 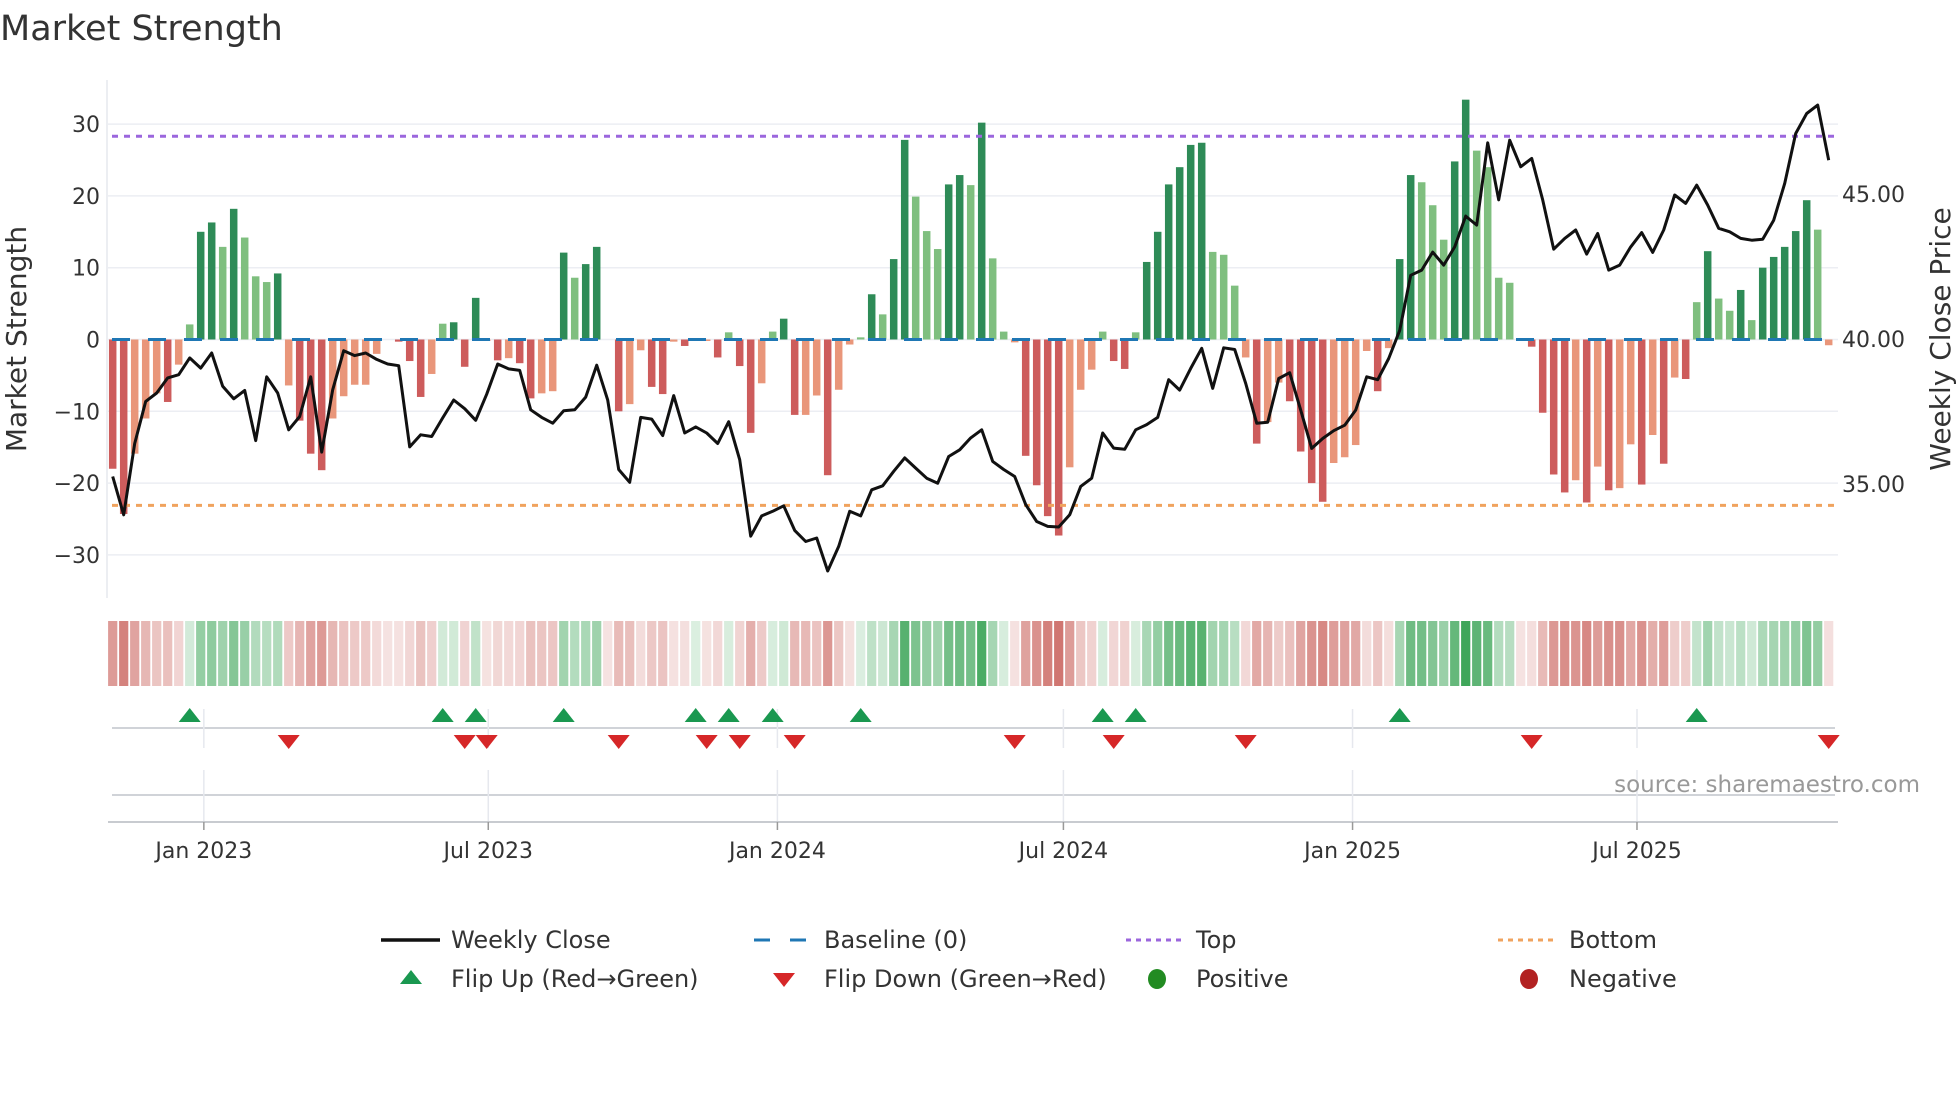 What do you see at coordinates (77, 556) in the screenshot?
I see `y-tick-label: −30` at bounding box center [77, 556].